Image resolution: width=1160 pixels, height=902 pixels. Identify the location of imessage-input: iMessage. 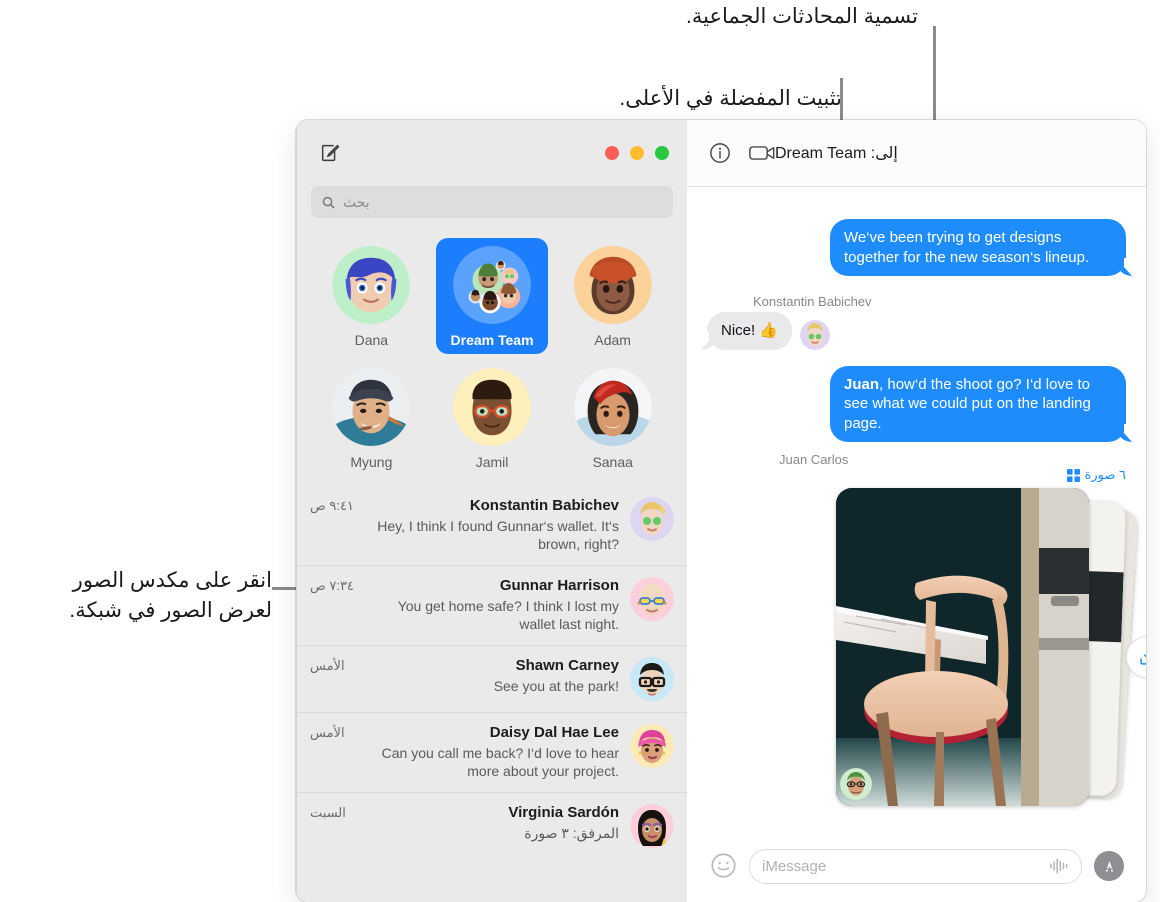
(915, 866).